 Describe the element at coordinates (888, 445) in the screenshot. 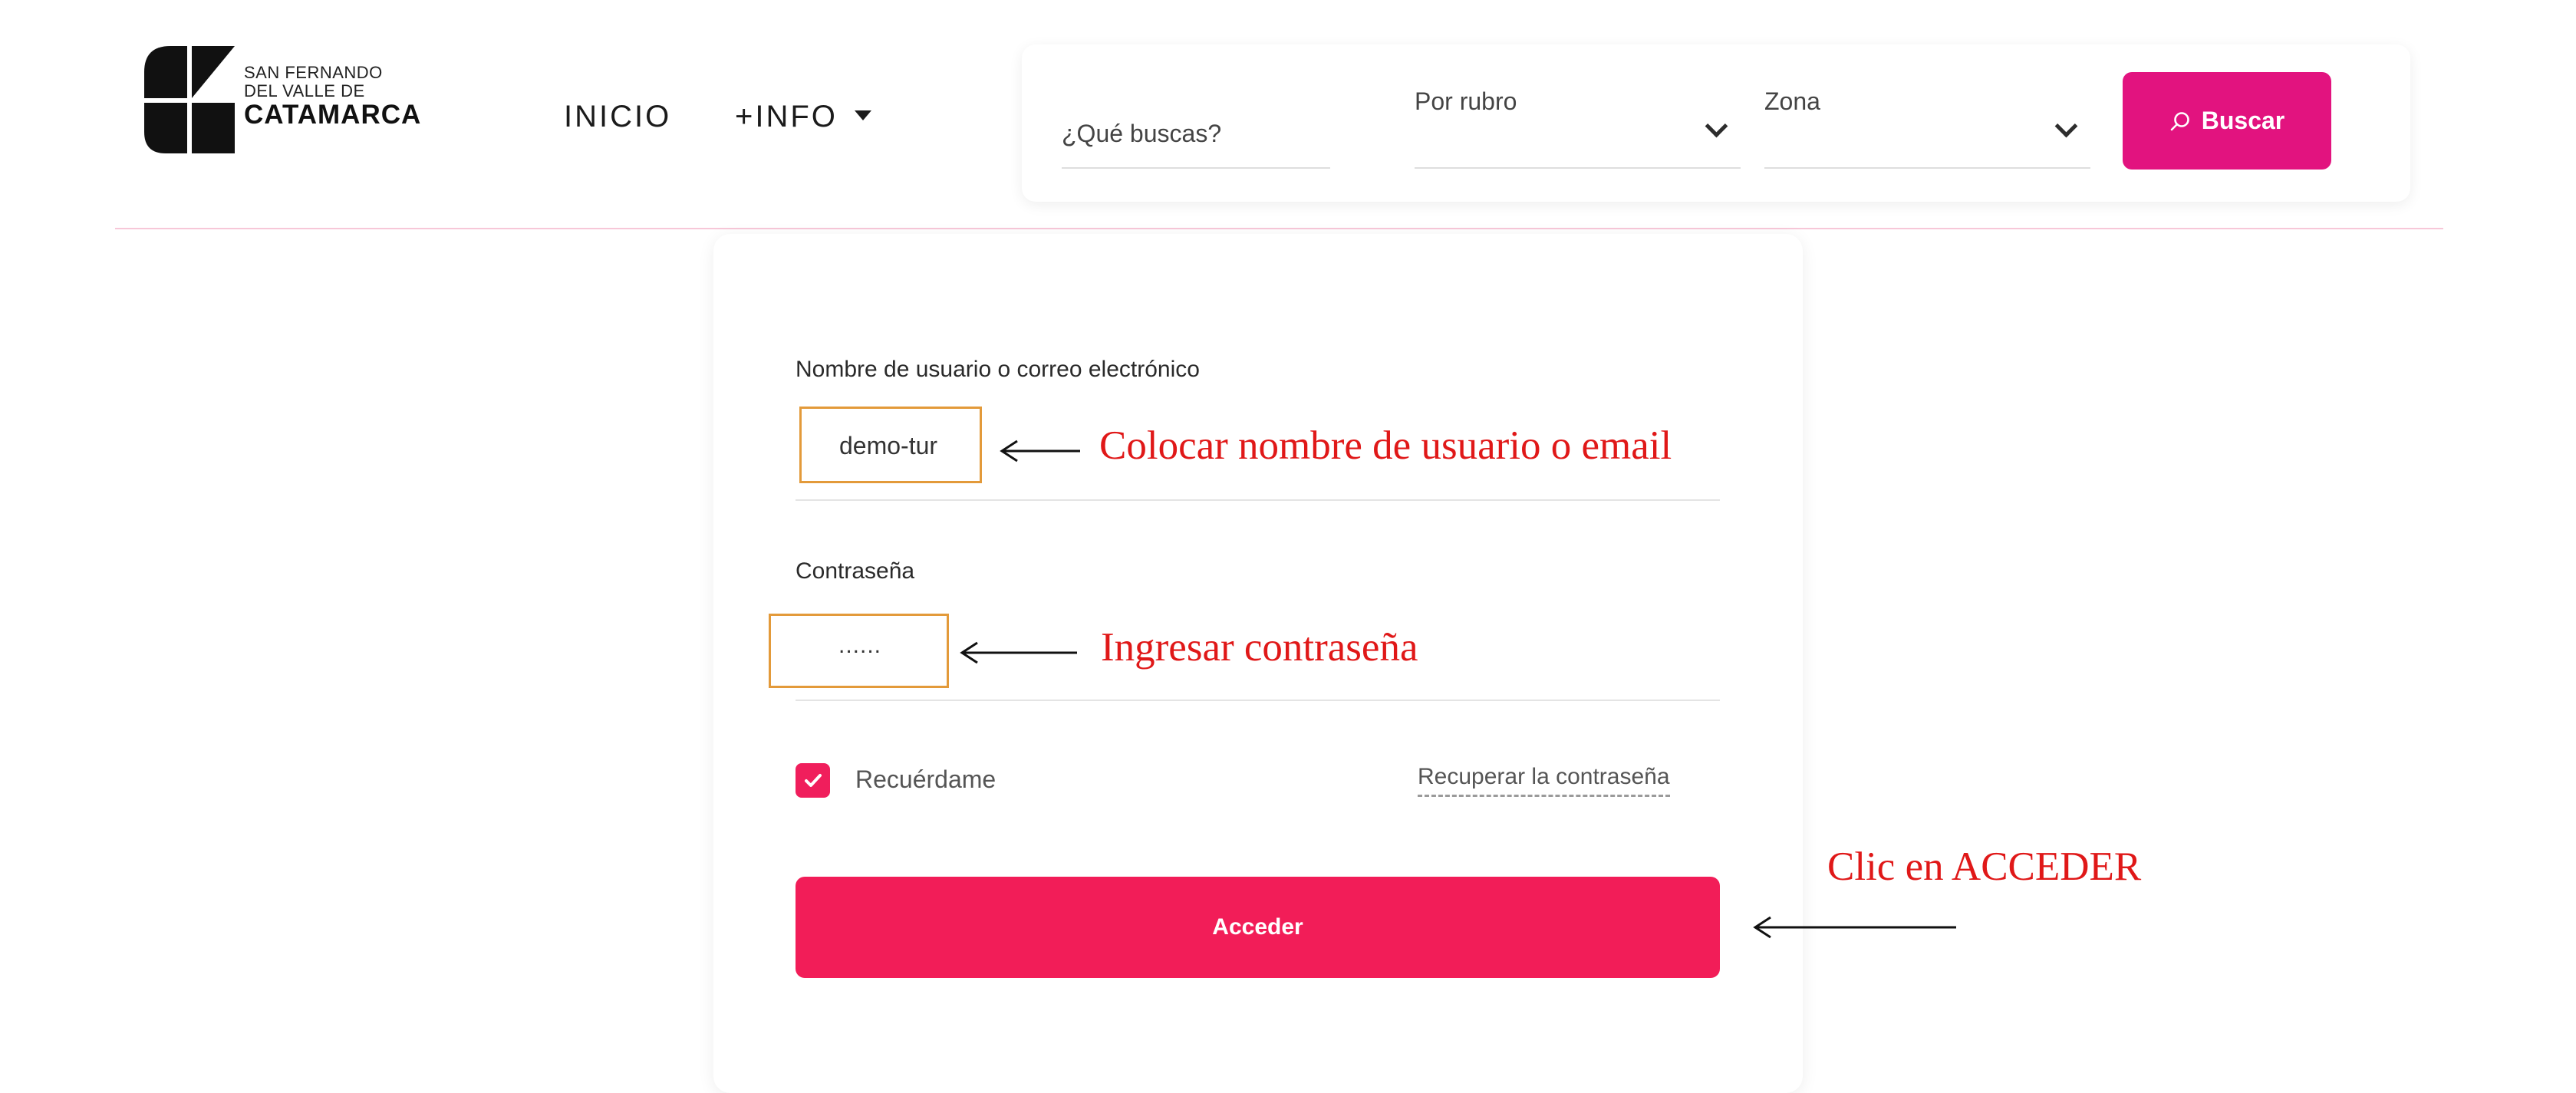

I see `username-value: demo-tur` at that location.